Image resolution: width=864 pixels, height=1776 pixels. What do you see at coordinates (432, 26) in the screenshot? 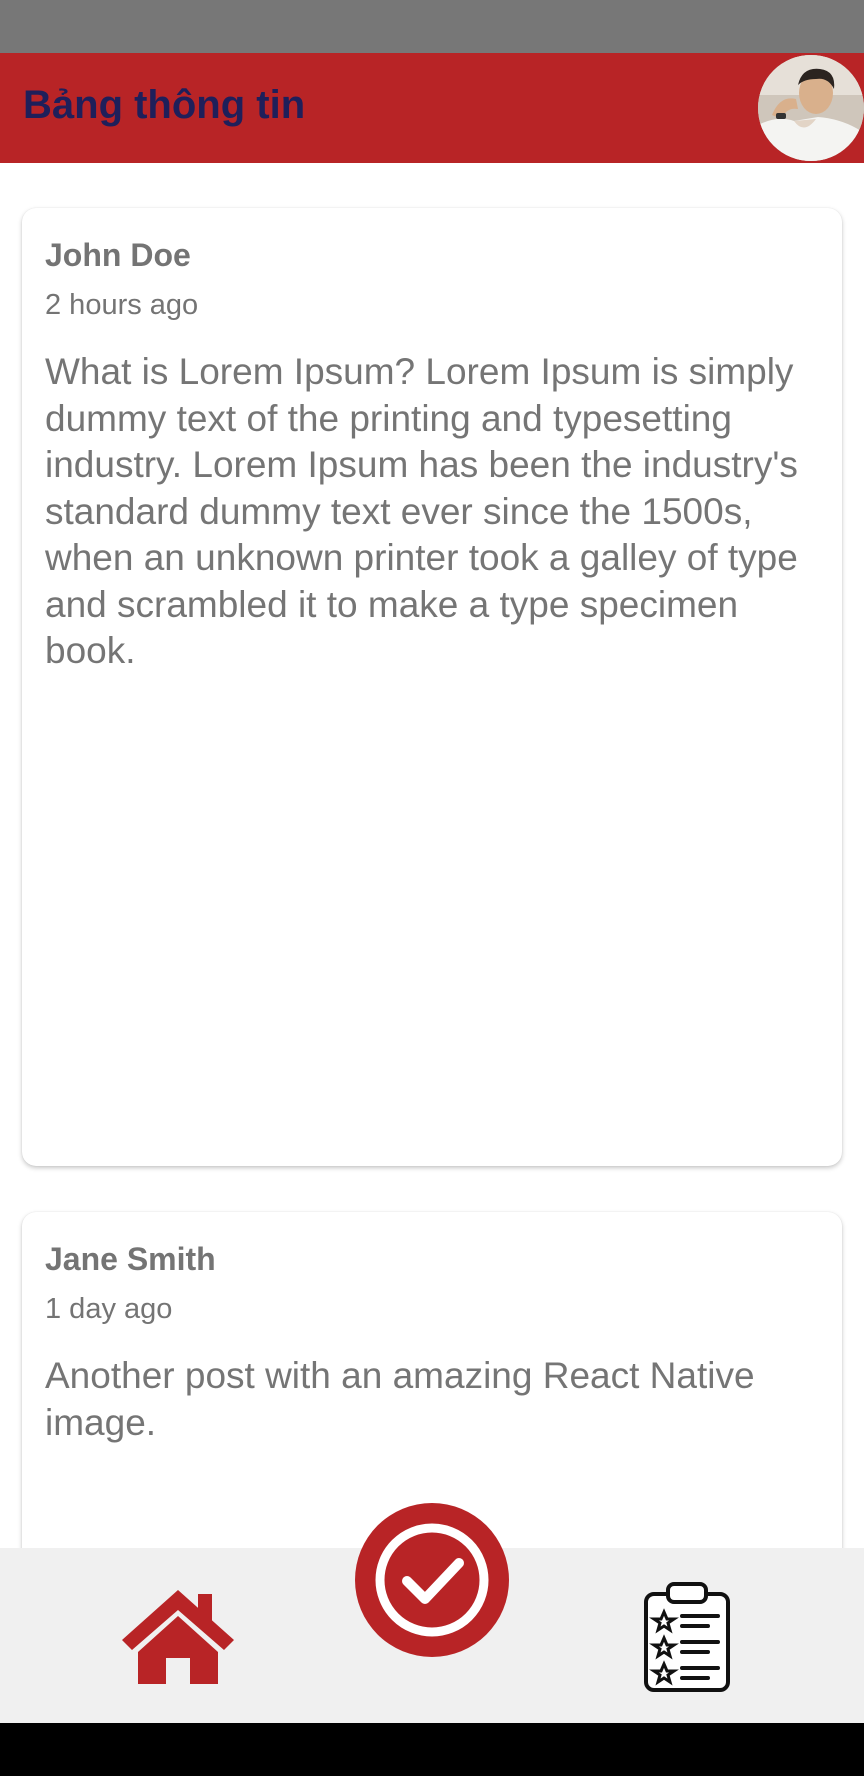
I see `status-bar` at bounding box center [432, 26].